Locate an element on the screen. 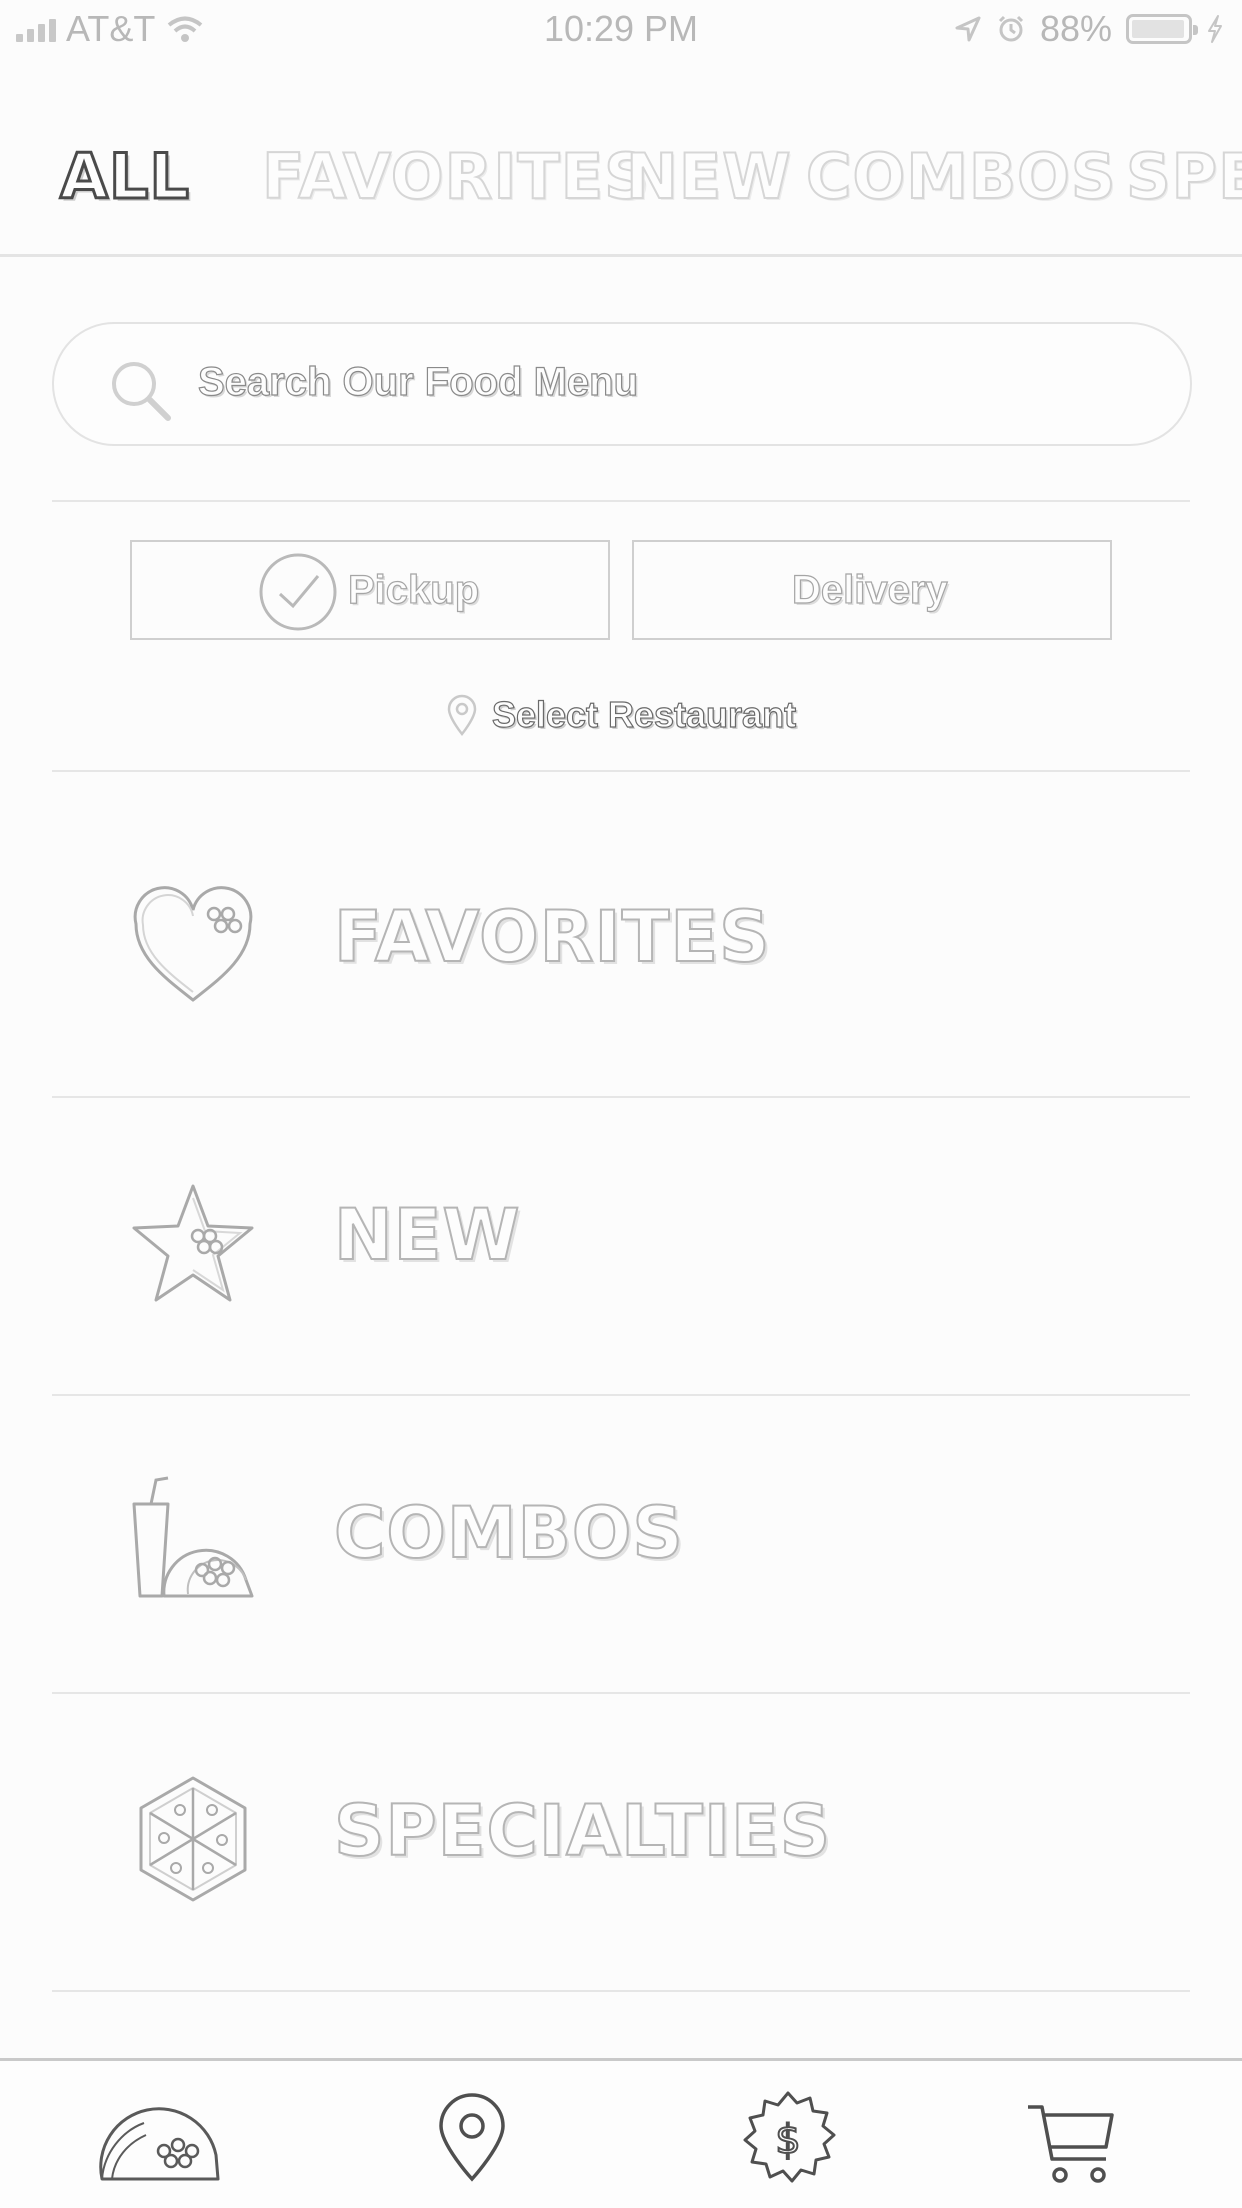 The width and height of the screenshot is (1242, 2208). alarm-icon is located at coordinates (1010, 28).